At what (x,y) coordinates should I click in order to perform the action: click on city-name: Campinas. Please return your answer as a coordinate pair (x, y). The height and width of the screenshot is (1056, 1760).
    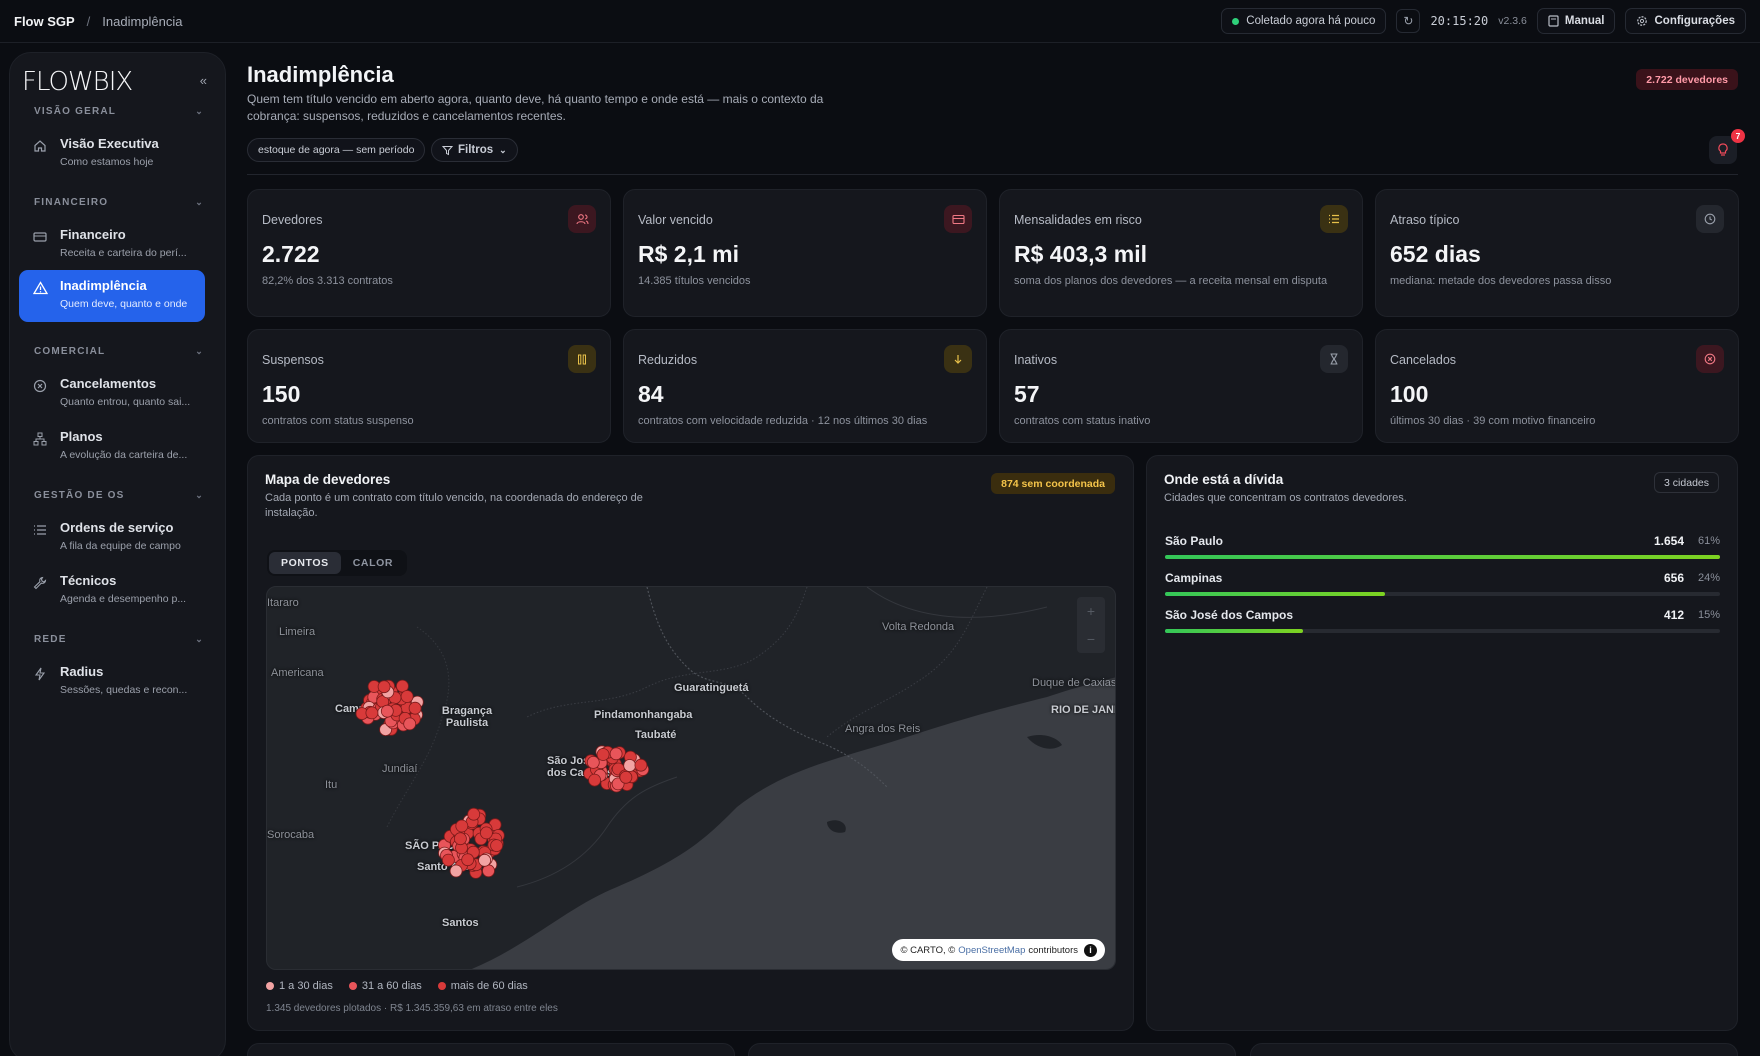
    Looking at the image, I should click on (1194, 578).